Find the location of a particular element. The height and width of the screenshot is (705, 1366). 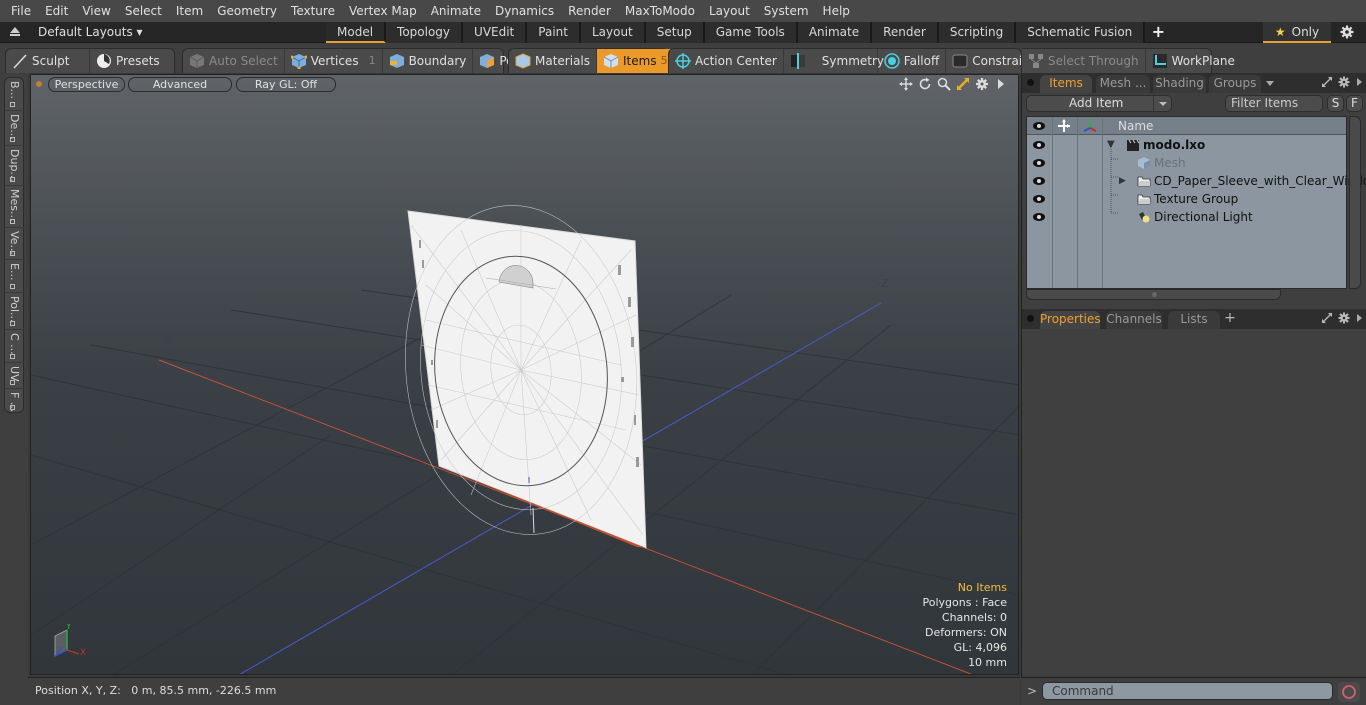

add-item-button: Add Item is located at coordinates (1099, 103).